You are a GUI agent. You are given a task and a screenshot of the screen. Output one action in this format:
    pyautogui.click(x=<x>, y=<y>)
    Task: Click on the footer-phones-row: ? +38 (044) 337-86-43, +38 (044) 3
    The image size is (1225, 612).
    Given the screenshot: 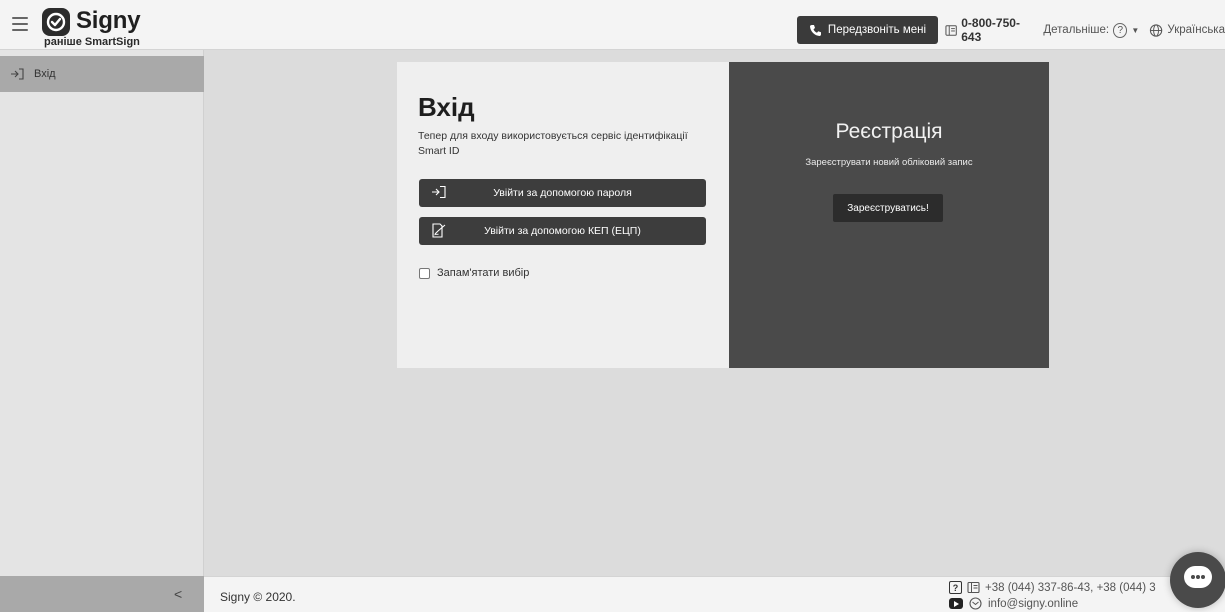 What is the action you would take?
    pyautogui.click(x=1052, y=587)
    